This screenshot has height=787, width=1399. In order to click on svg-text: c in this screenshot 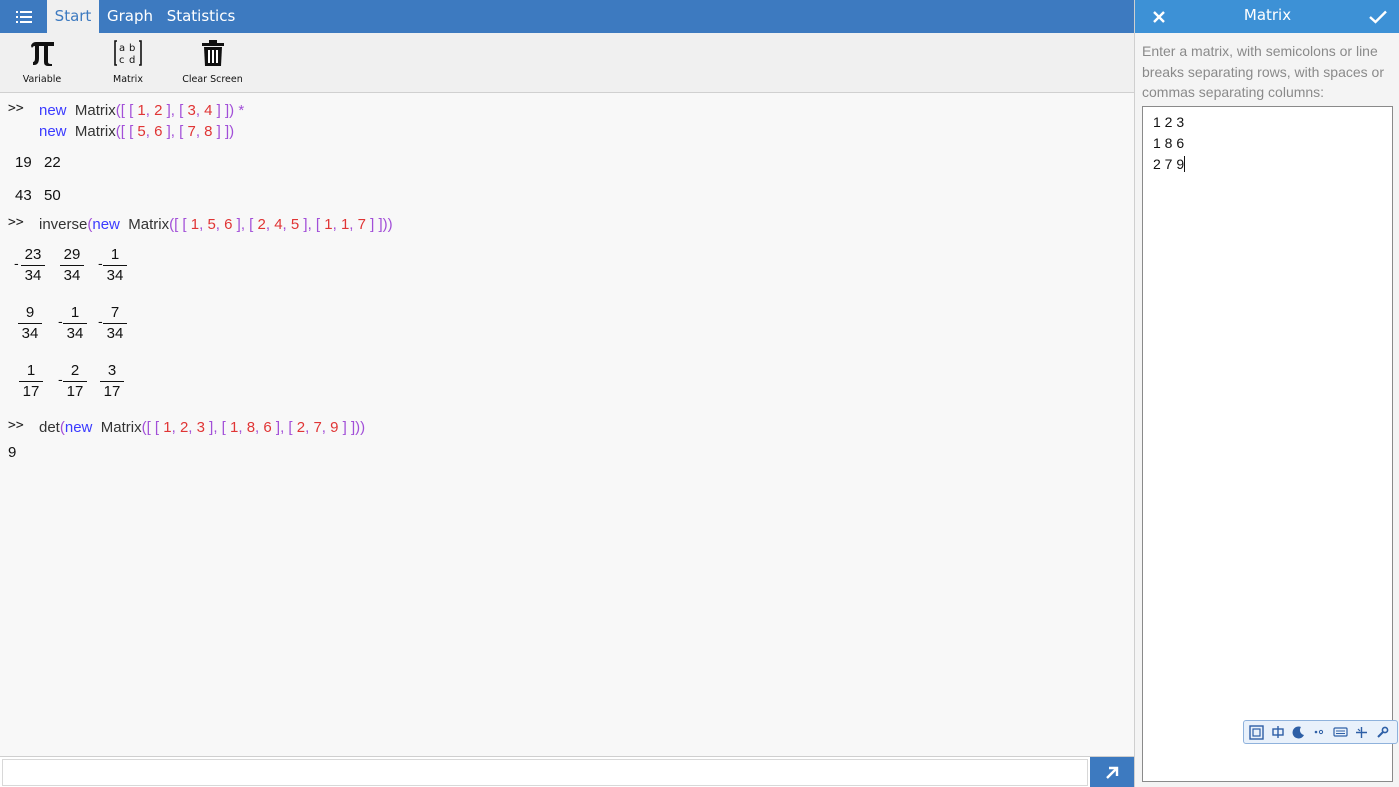, I will do `click(122, 60)`.